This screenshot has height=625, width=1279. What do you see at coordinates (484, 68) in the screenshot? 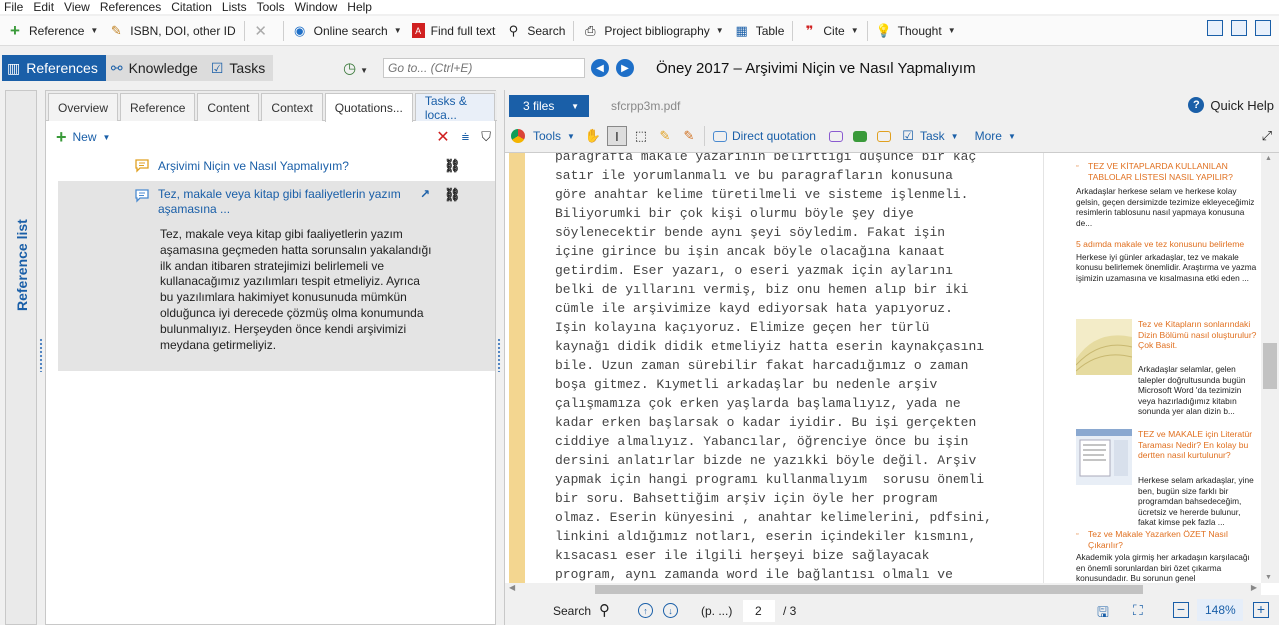
I see `goto-input` at bounding box center [484, 68].